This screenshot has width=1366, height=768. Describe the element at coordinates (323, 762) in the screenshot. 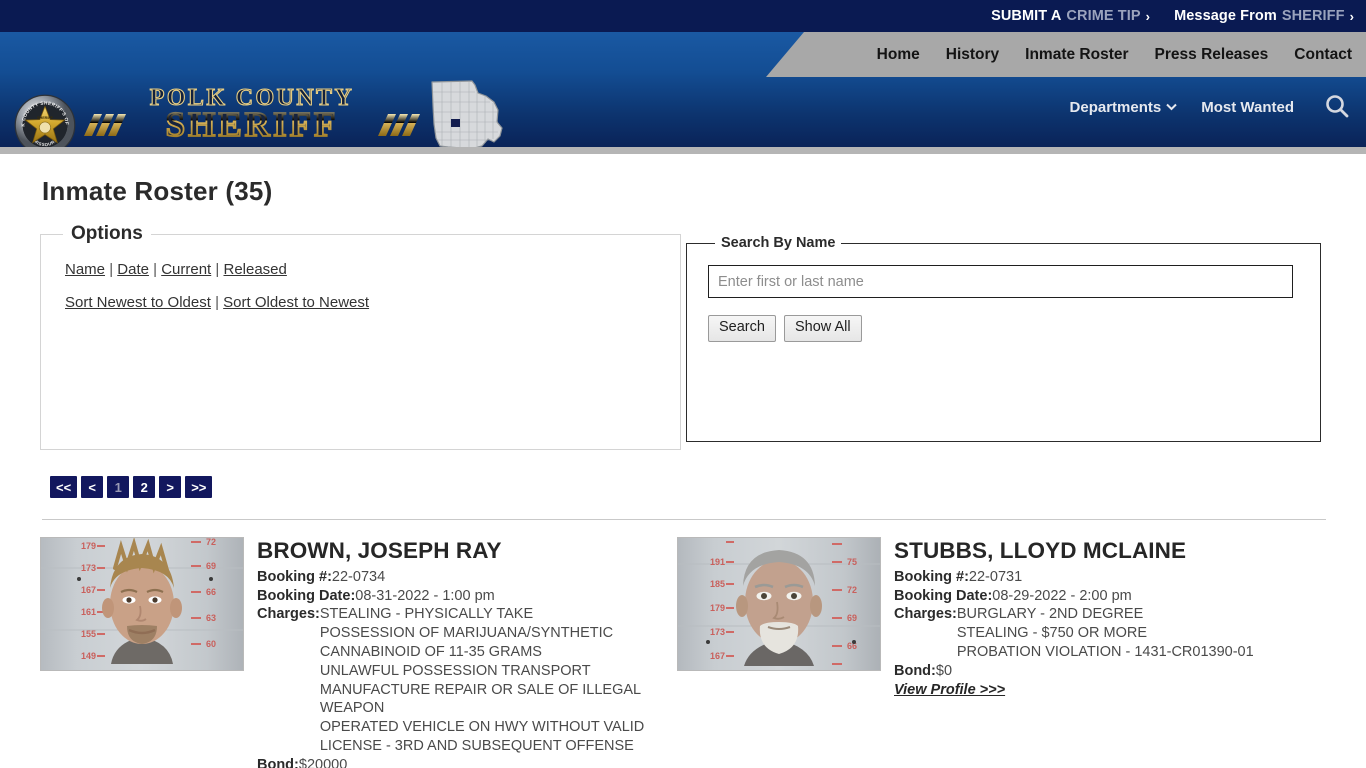

I see `bond-value: $20000` at that location.